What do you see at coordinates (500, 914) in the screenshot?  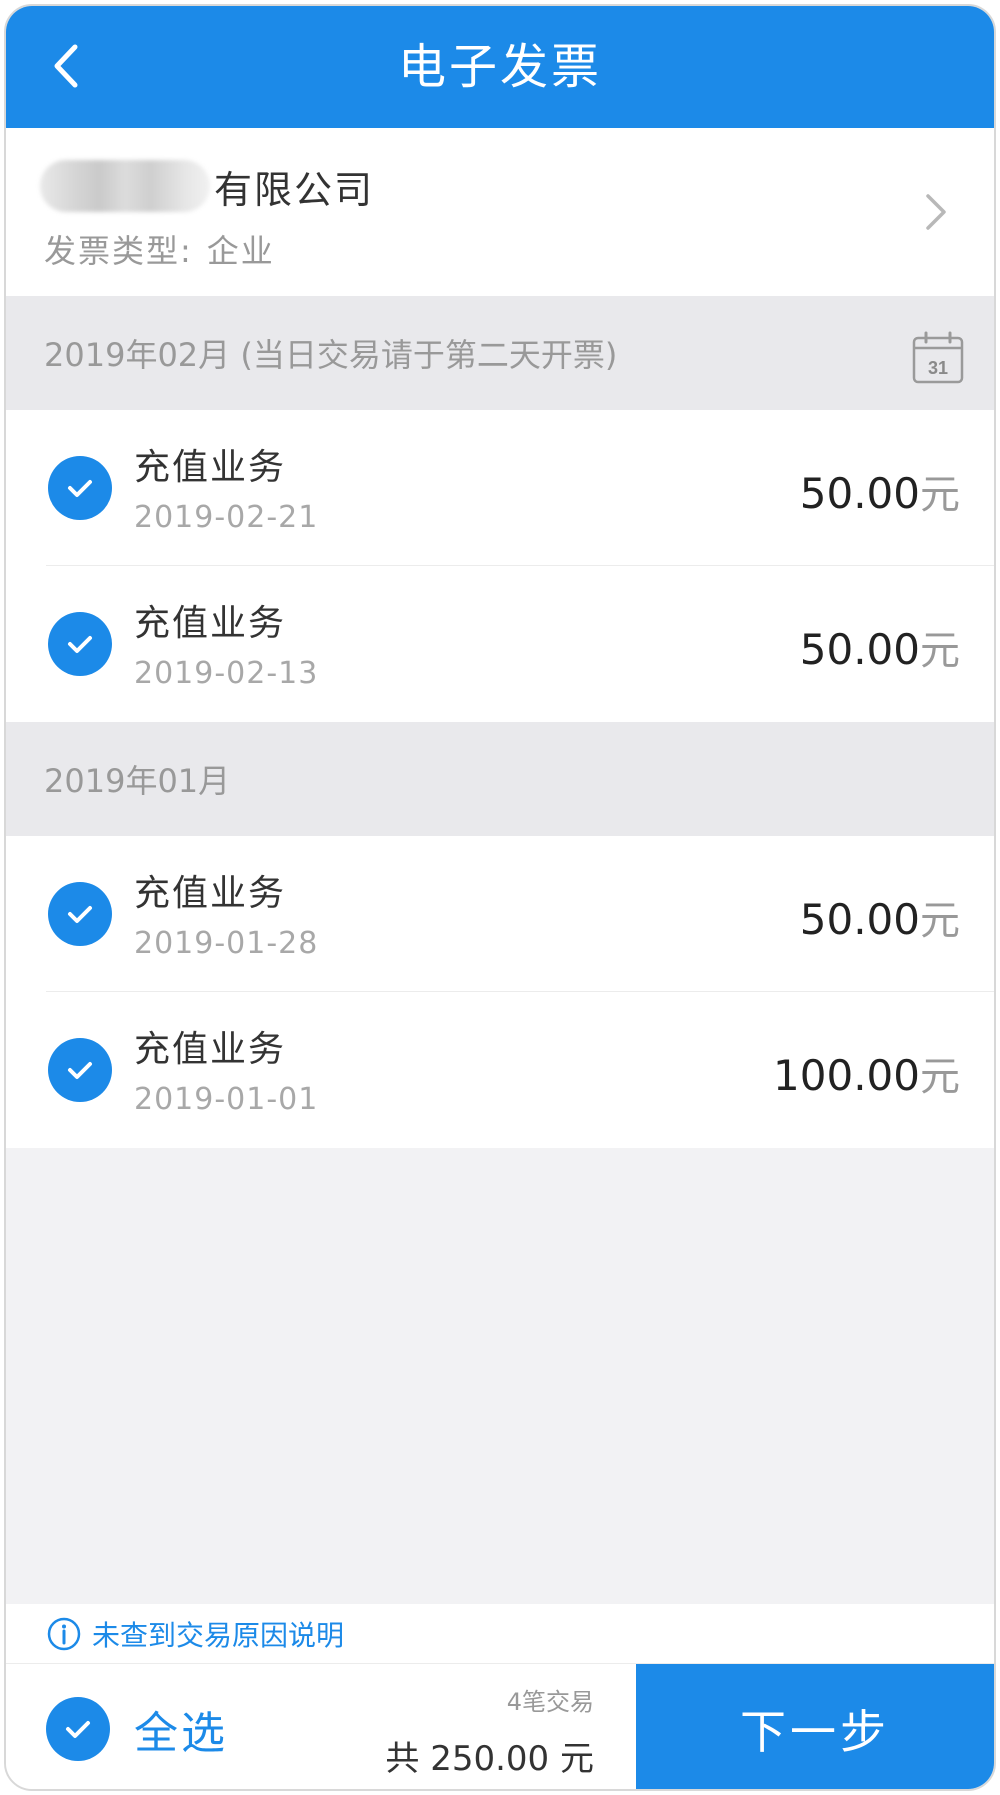 I see `transaction-row: 充值业务 2019-01-28 50.00元` at bounding box center [500, 914].